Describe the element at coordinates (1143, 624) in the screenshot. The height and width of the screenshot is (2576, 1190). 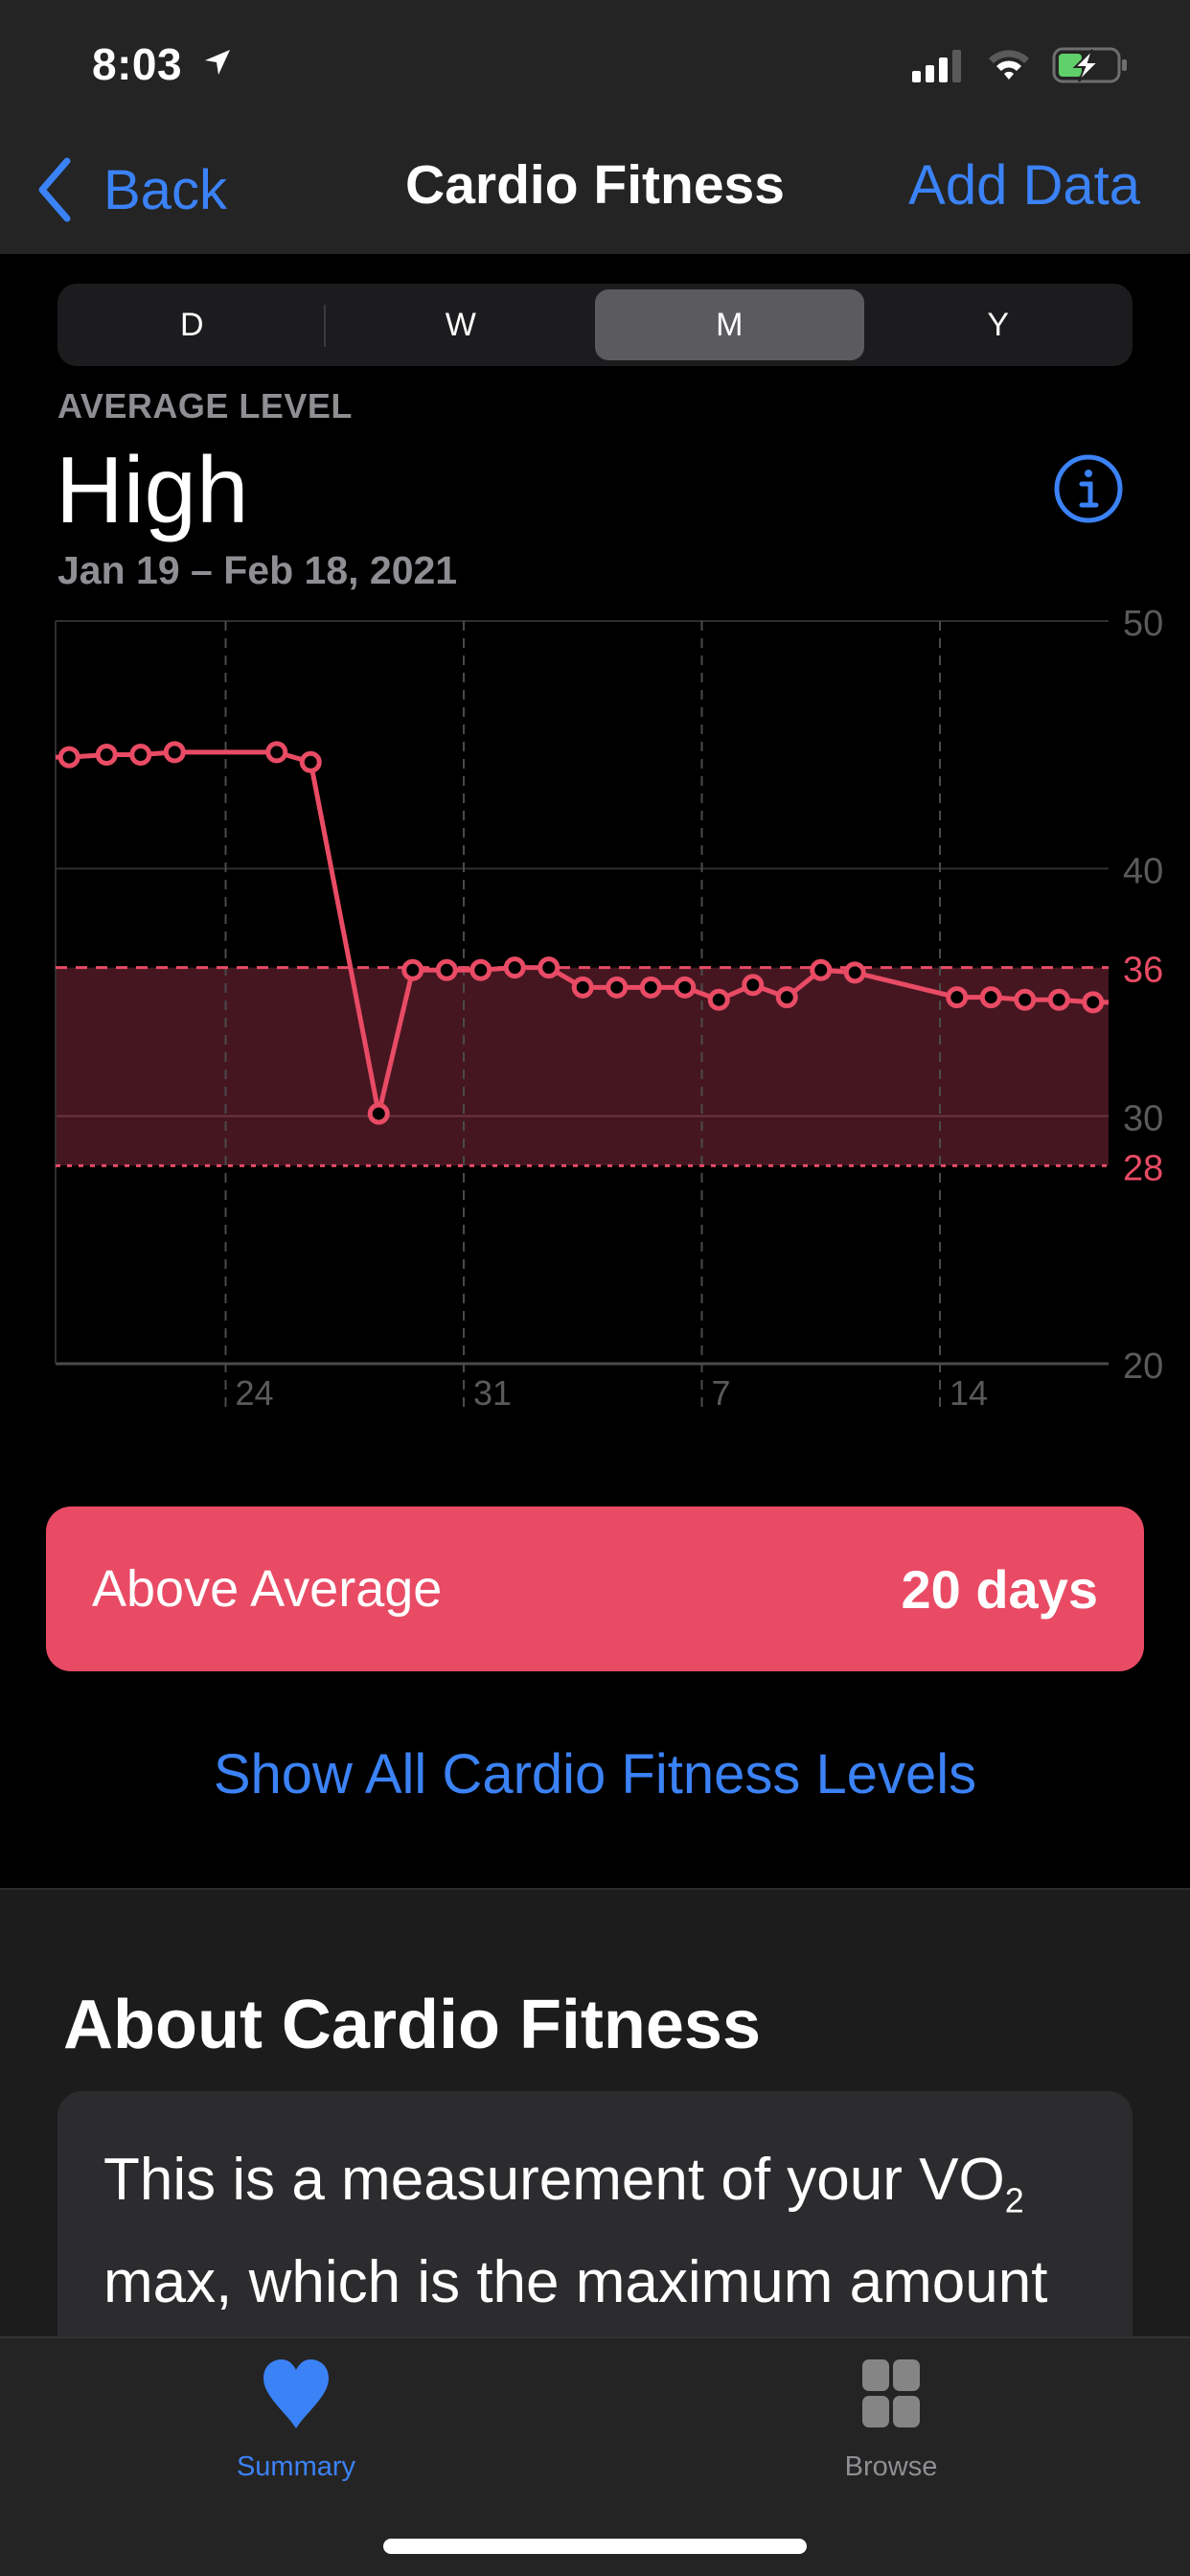
I see `y-tick-label: 50` at that location.